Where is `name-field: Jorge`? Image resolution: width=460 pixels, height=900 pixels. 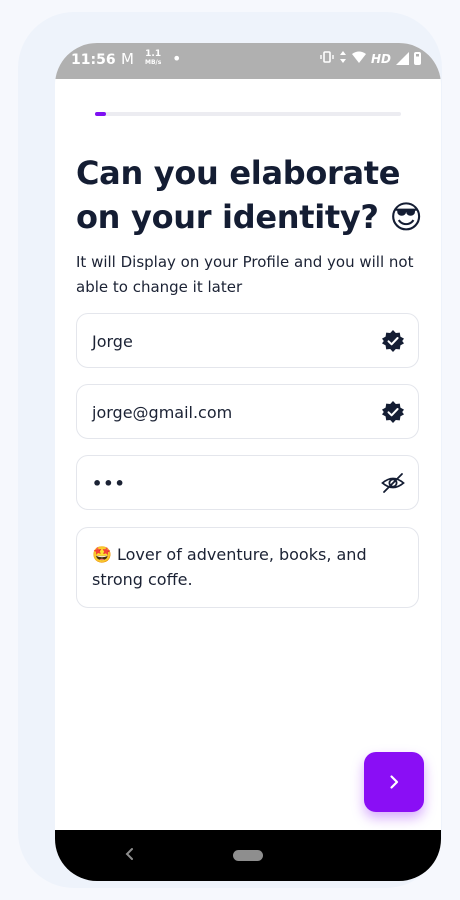
name-field: Jorge is located at coordinates (247, 340).